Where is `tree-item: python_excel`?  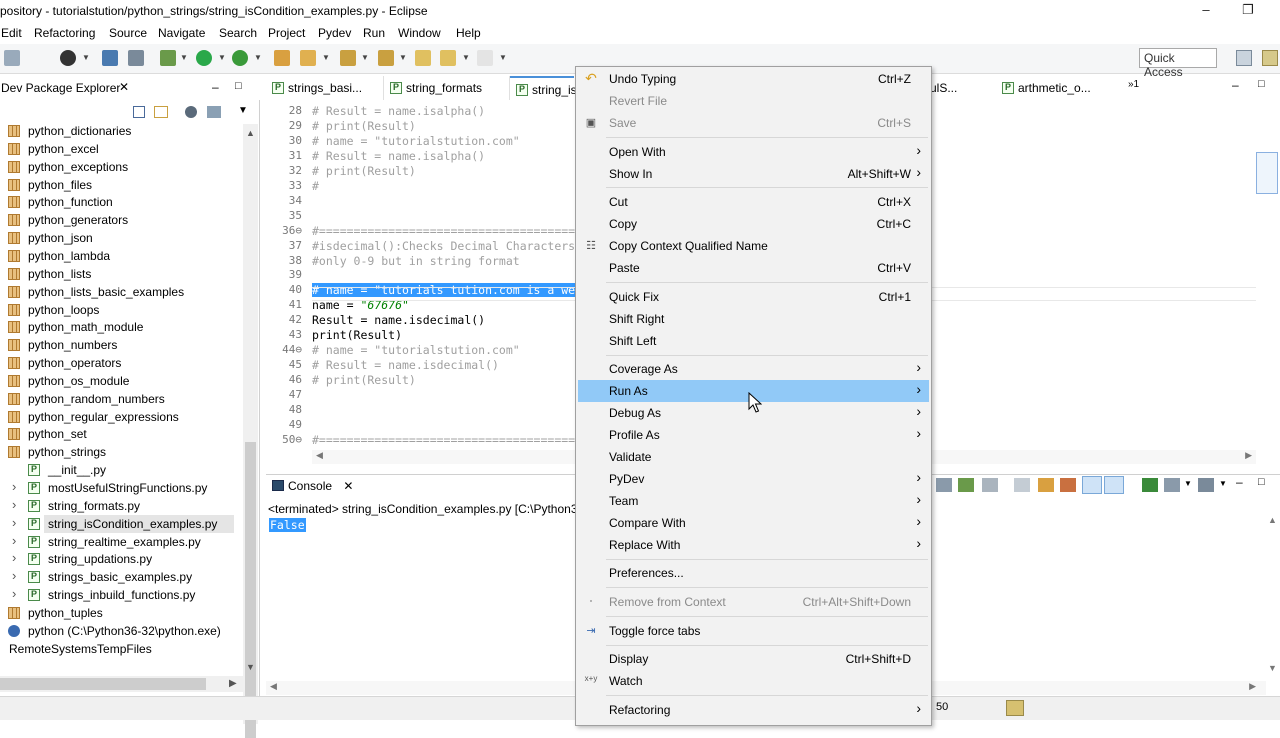 tree-item: python_excel is located at coordinates (122, 149).